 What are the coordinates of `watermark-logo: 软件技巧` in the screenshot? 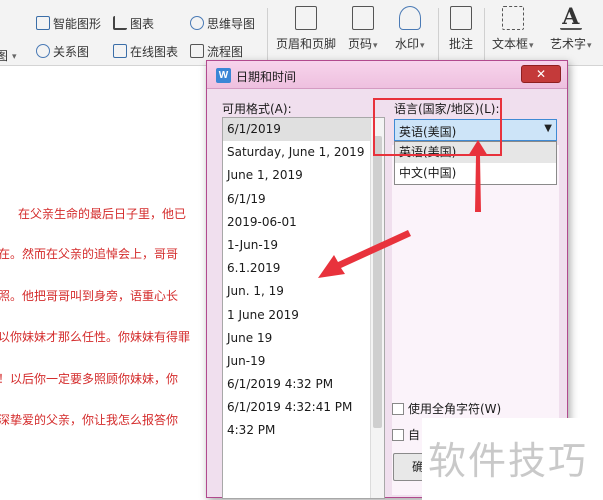 It's located at (512, 459).